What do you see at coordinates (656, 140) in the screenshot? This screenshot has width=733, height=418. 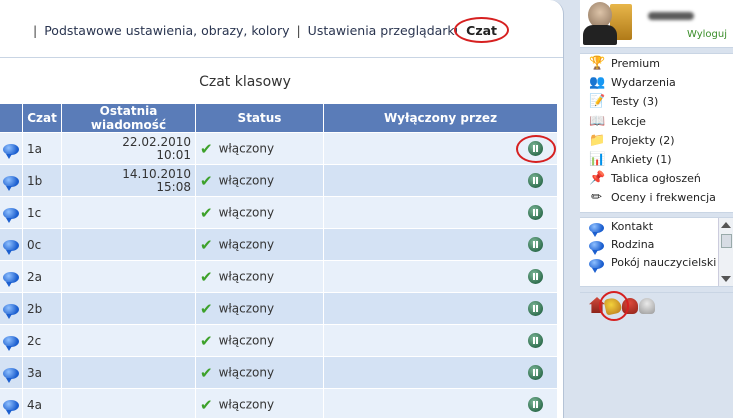 I see `menu-item: 📁 Projekty (2)` at bounding box center [656, 140].